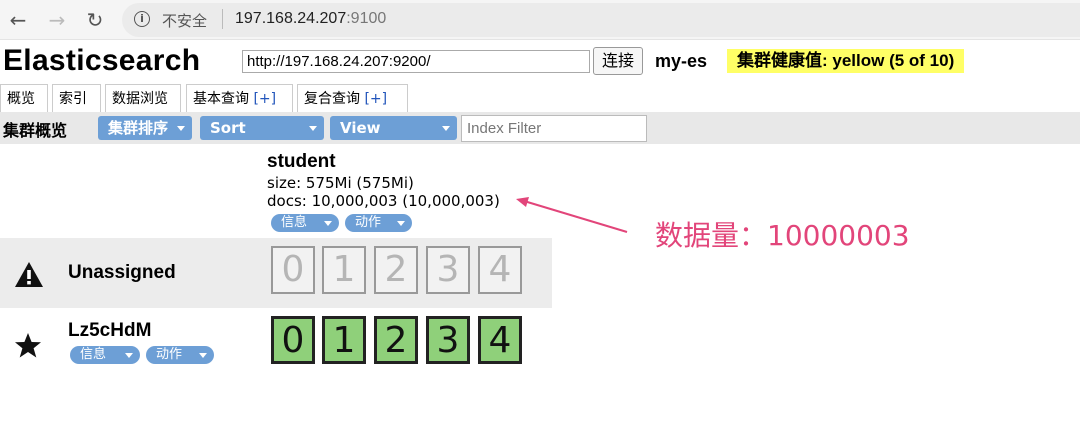 The height and width of the screenshot is (424, 1080). What do you see at coordinates (28, 345) in the screenshot?
I see `star-icon` at bounding box center [28, 345].